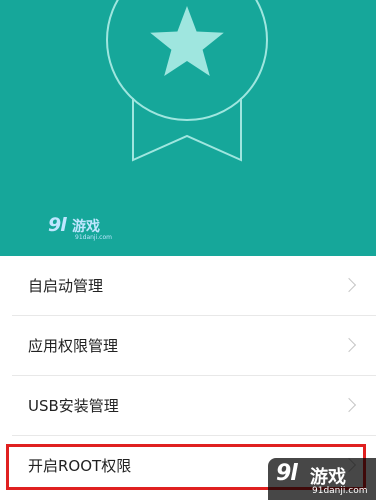 The height and width of the screenshot is (500, 376). What do you see at coordinates (187, 41) in the screenshot?
I see `star-icon` at bounding box center [187, 41].